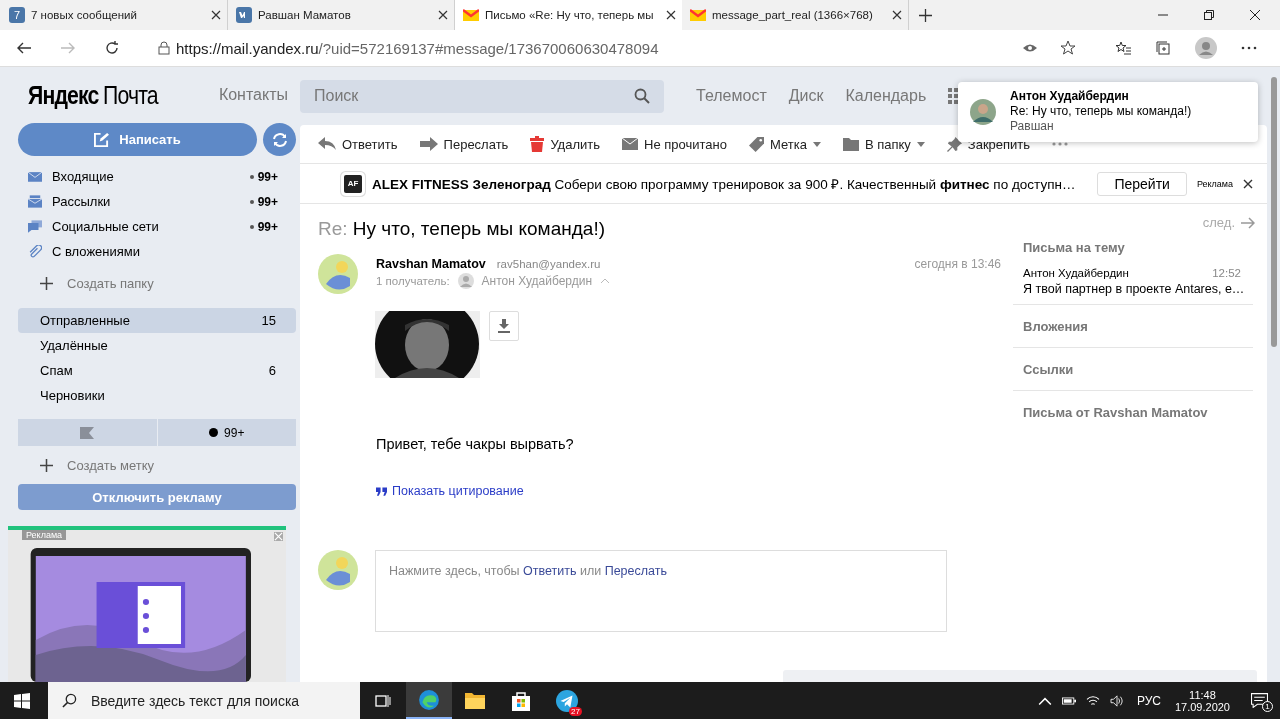 The image size is (1280, 719). I want to click on toolbar-button: Метка, so click(784, 144).